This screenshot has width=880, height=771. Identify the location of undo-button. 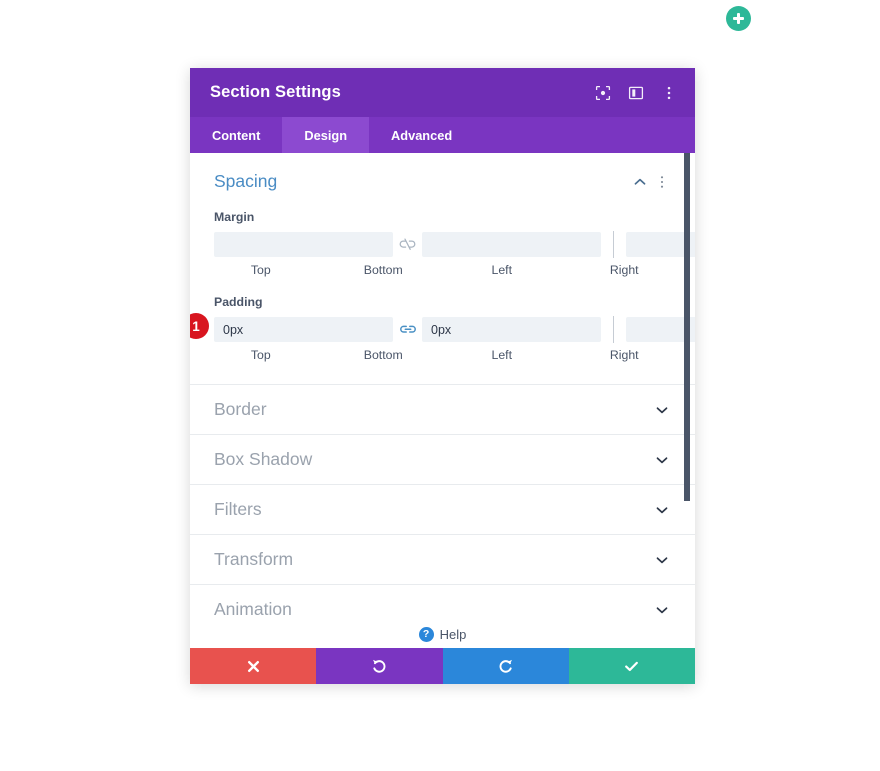
(379, 666).